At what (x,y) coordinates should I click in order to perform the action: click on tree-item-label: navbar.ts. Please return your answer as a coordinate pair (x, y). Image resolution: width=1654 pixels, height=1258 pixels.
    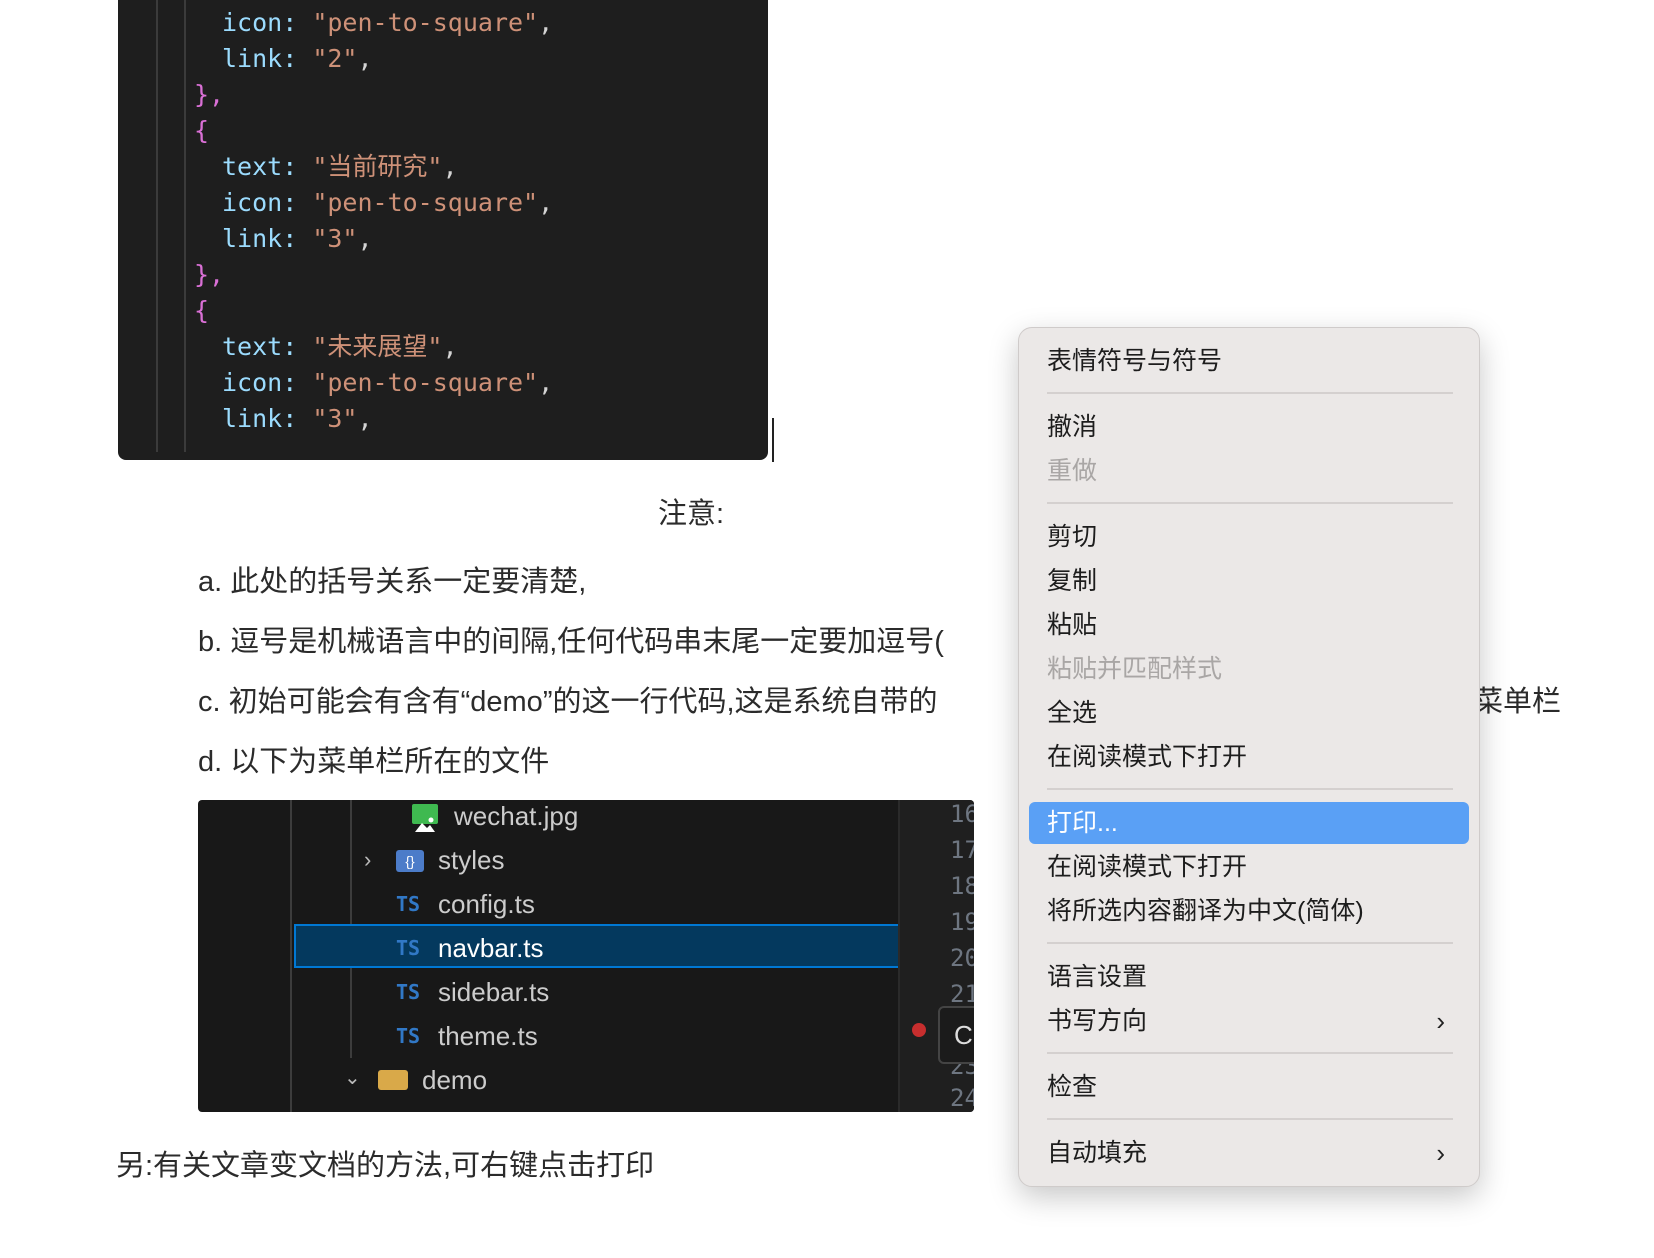
    Looking at the image, I should click on (491, 948).